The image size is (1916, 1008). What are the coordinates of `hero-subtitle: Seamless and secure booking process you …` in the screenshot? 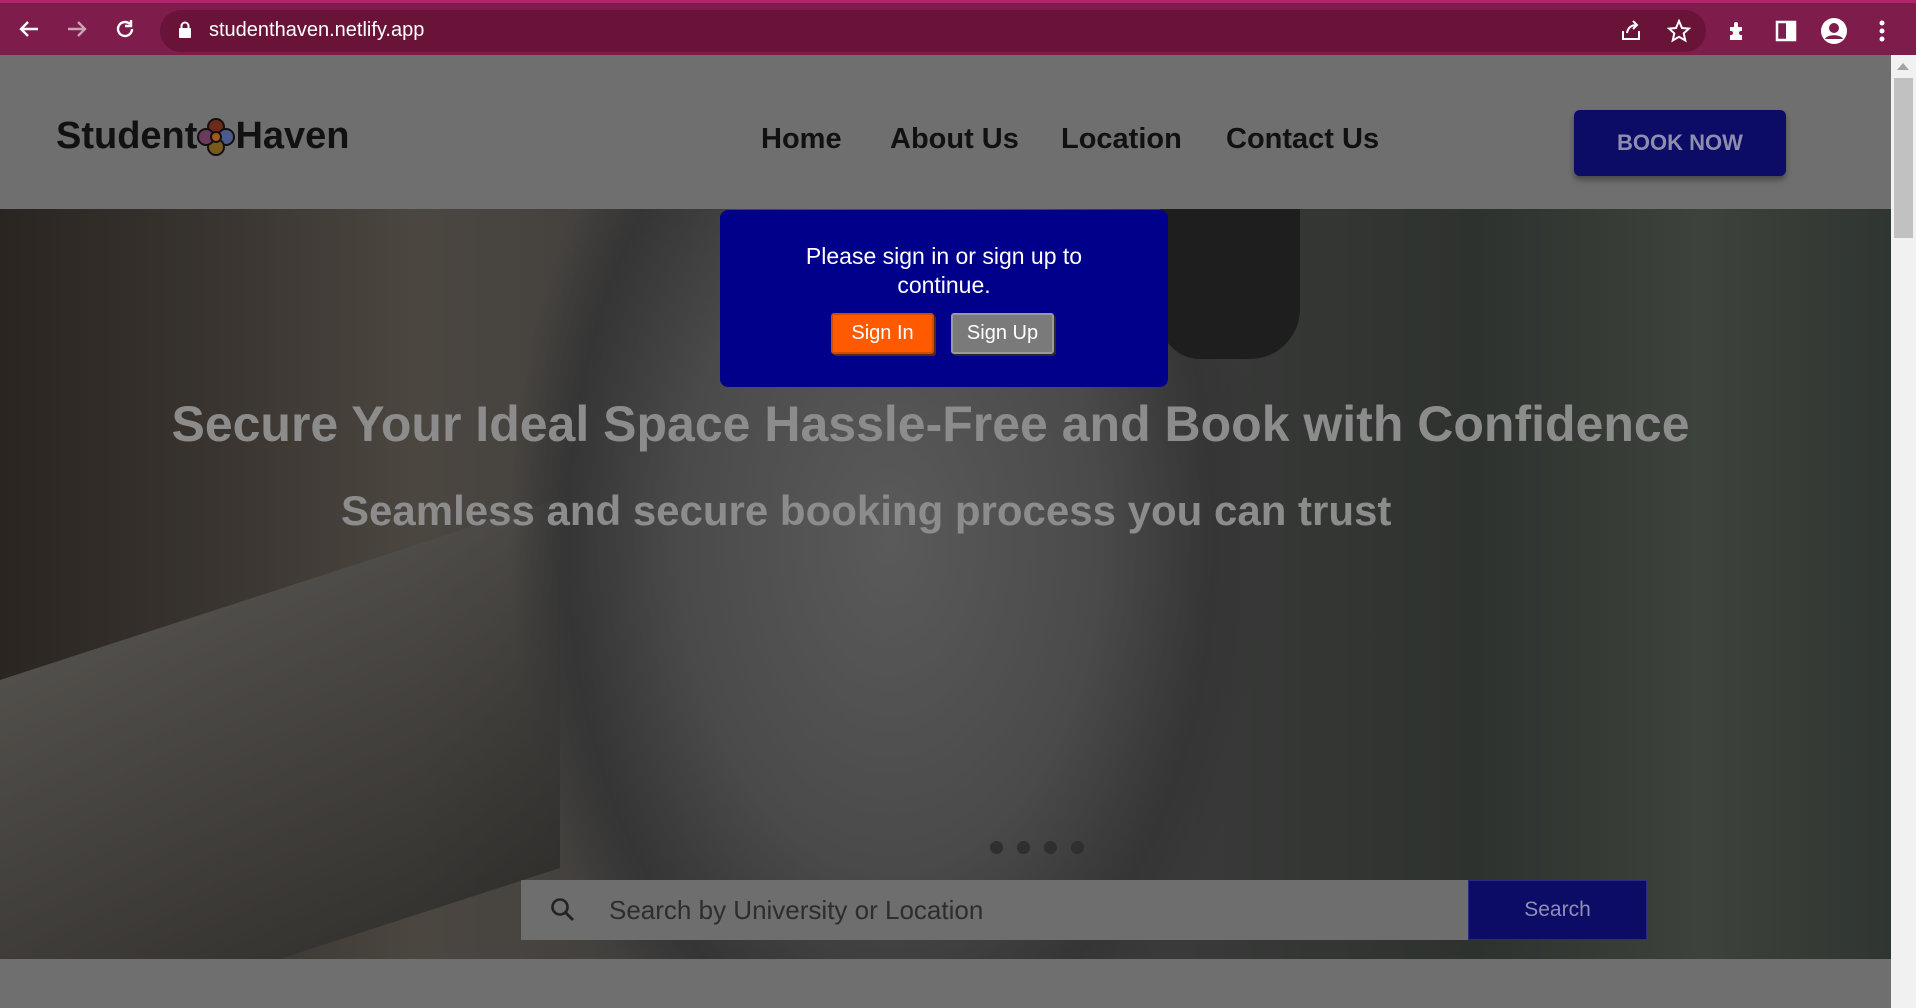 It's located at (866, 510).